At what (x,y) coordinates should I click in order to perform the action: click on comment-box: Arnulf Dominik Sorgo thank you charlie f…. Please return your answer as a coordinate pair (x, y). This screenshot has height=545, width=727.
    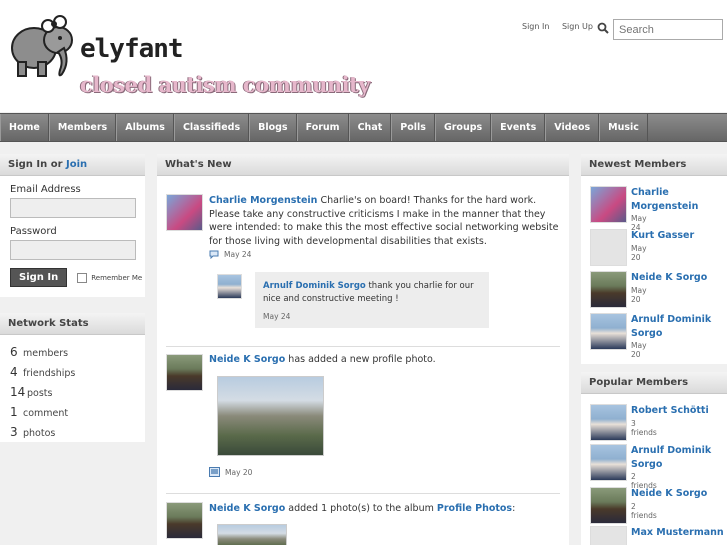
    Looking at the image, I should click on (372, 300).